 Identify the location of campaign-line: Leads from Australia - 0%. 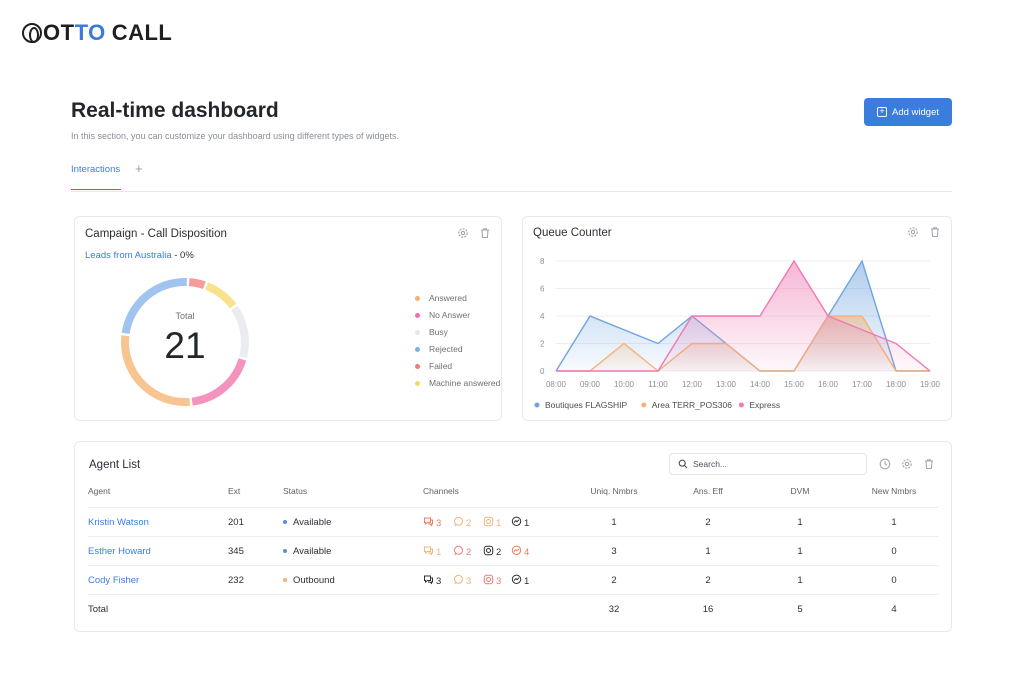
(139, 255).